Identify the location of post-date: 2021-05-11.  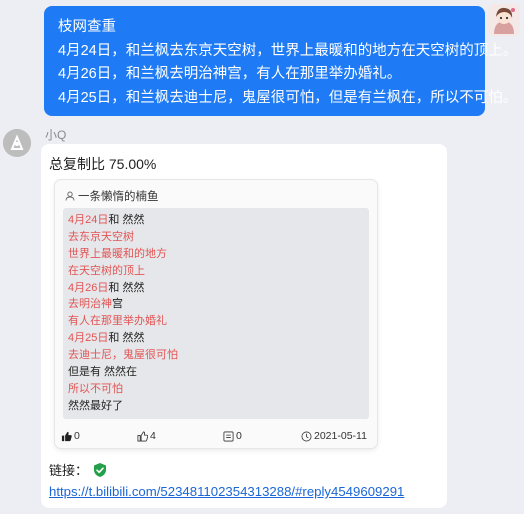
(340, 436).